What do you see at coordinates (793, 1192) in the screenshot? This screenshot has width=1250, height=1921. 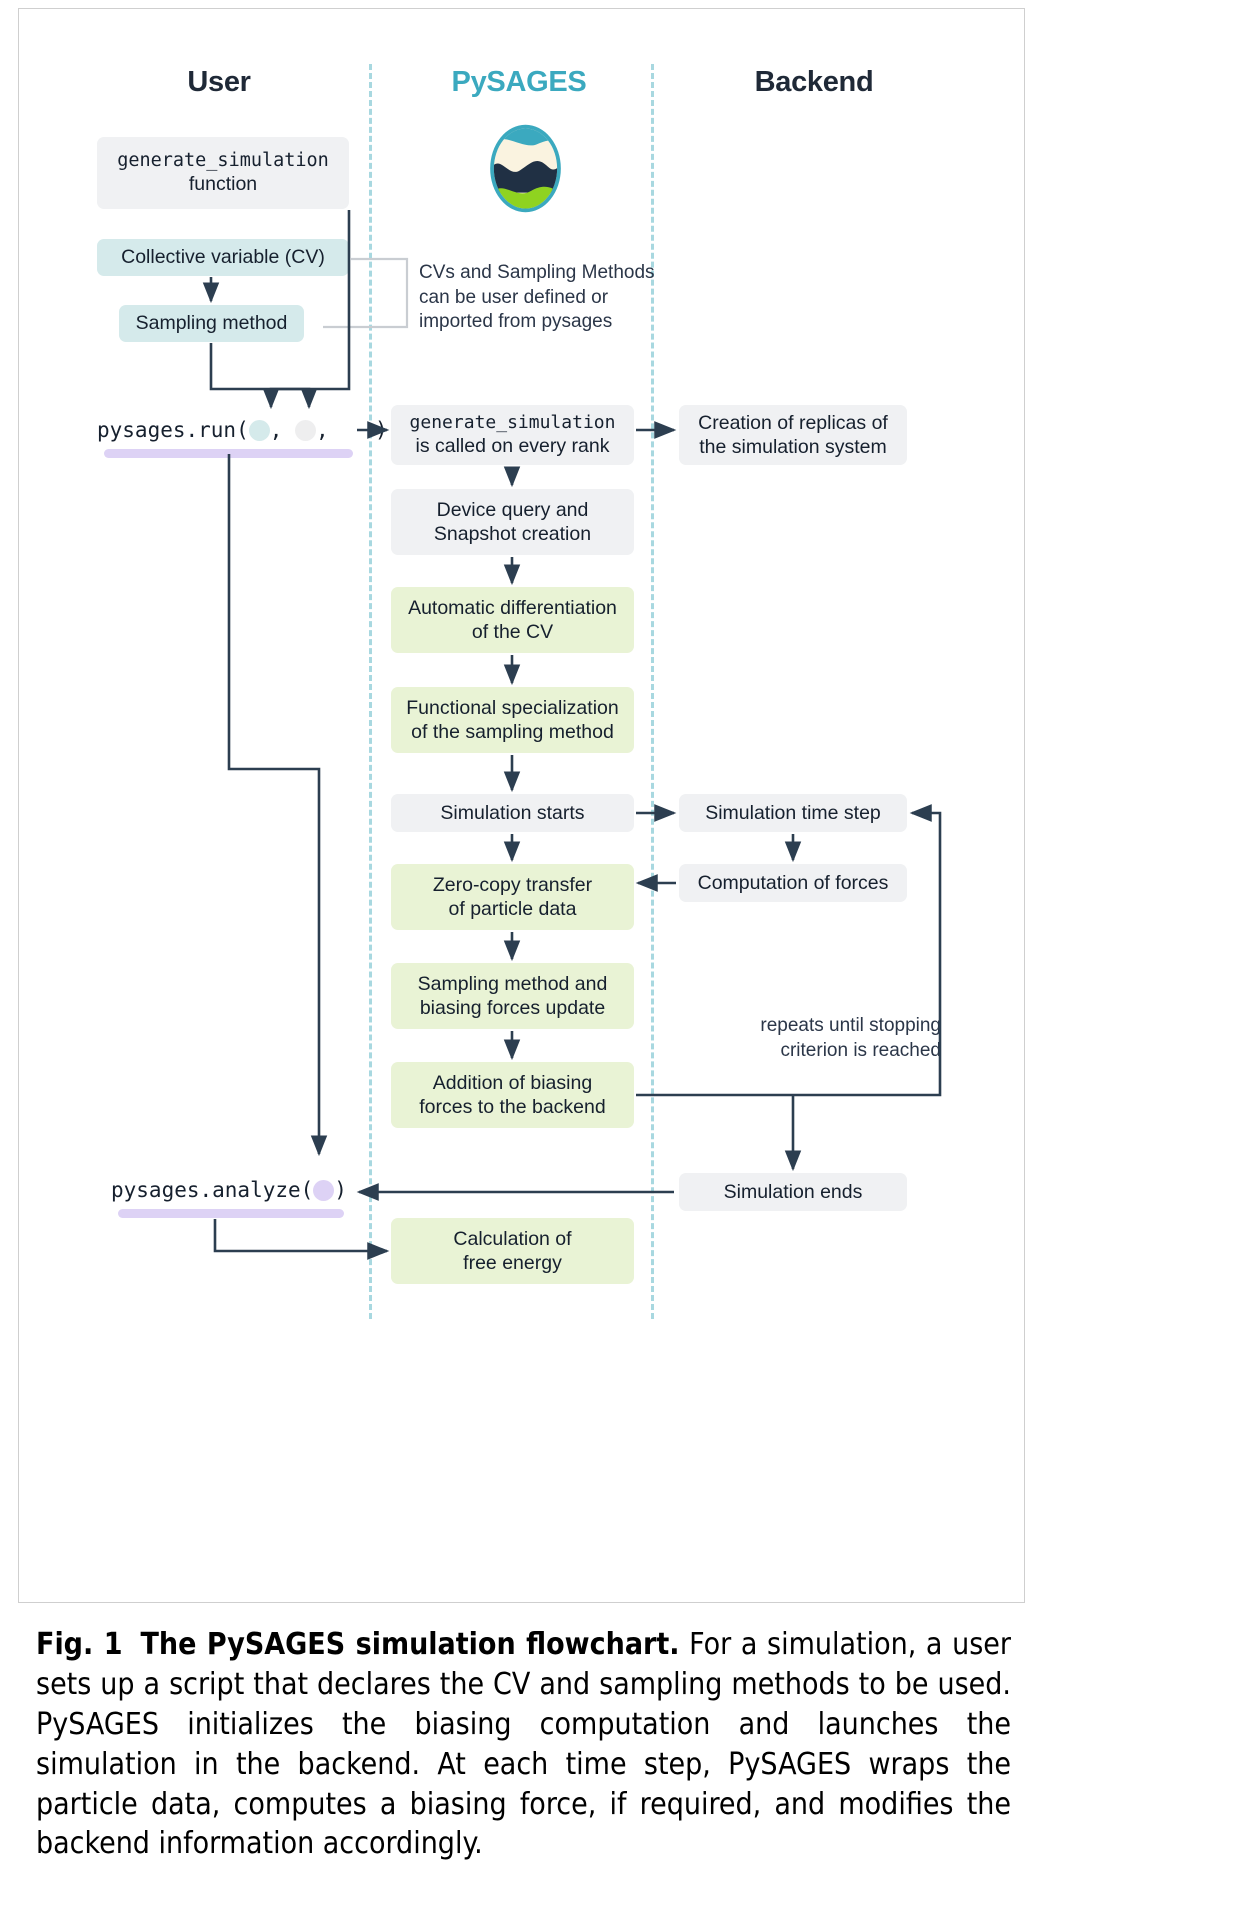 I see `box-simulation-ends: Simulation ends` at bounding box center [793, 1192].